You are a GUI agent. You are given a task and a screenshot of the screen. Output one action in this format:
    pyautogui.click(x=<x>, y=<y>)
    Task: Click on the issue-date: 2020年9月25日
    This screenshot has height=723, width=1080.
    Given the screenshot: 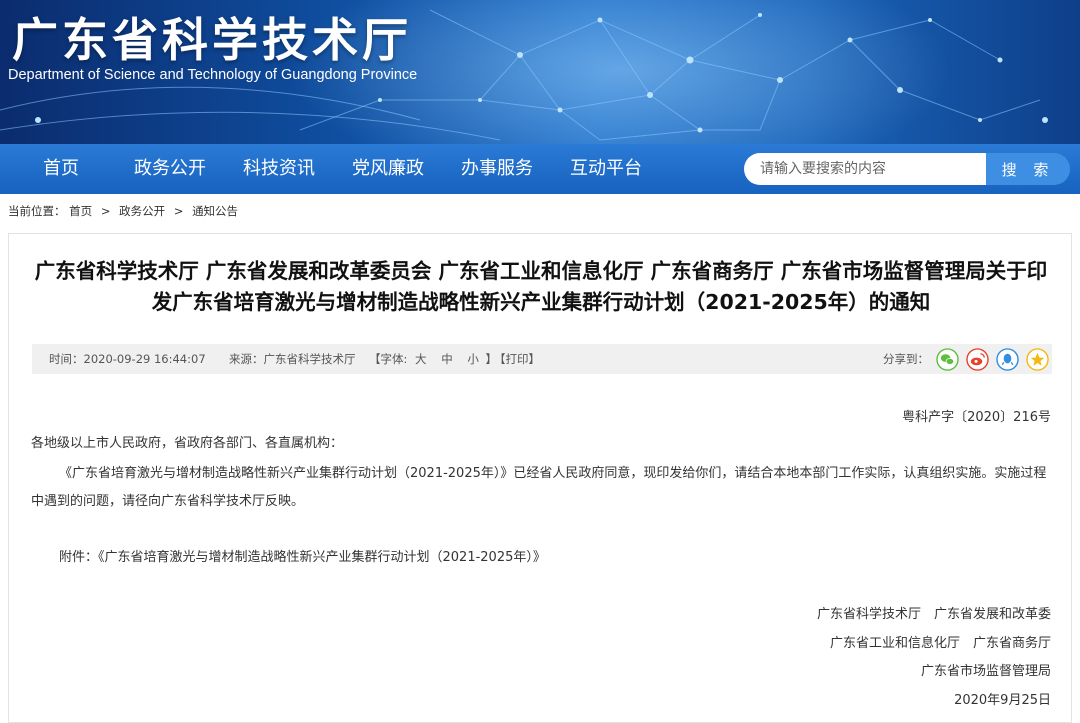 What is the action you would take?
    pyautogui.click(x=1002, y=700)
    